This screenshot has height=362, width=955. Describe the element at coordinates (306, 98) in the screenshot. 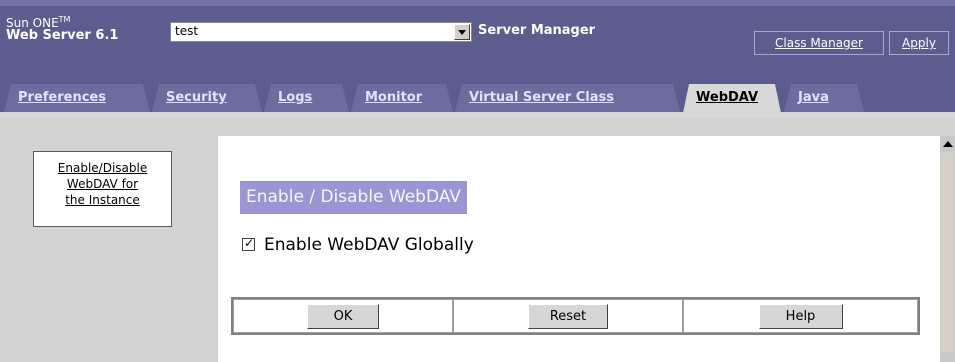

I see `tab-logs: Logs` at that location.